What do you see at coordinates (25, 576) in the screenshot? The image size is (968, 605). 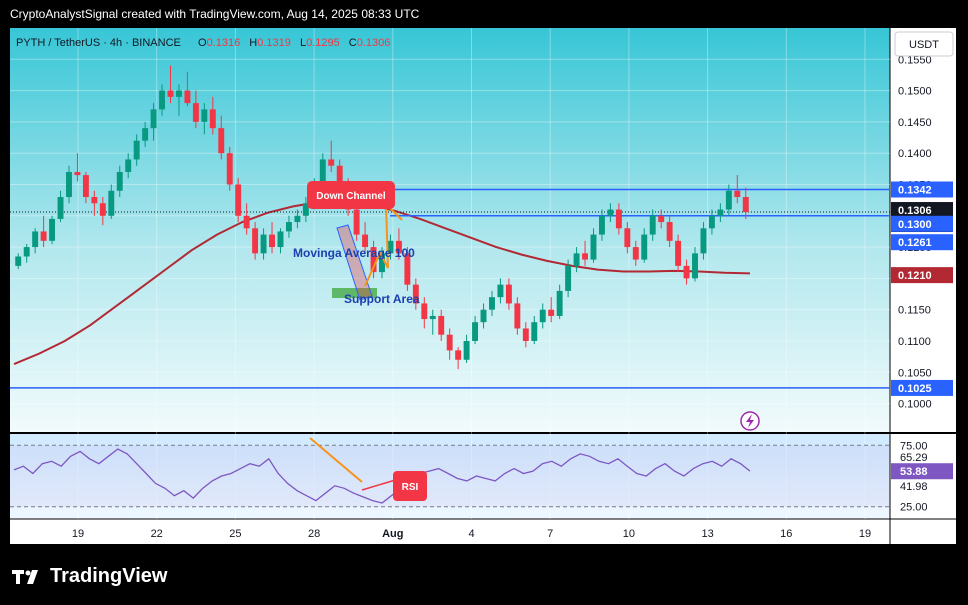 I see `tradingview-logo-icon` at bounding box center [25, 576].